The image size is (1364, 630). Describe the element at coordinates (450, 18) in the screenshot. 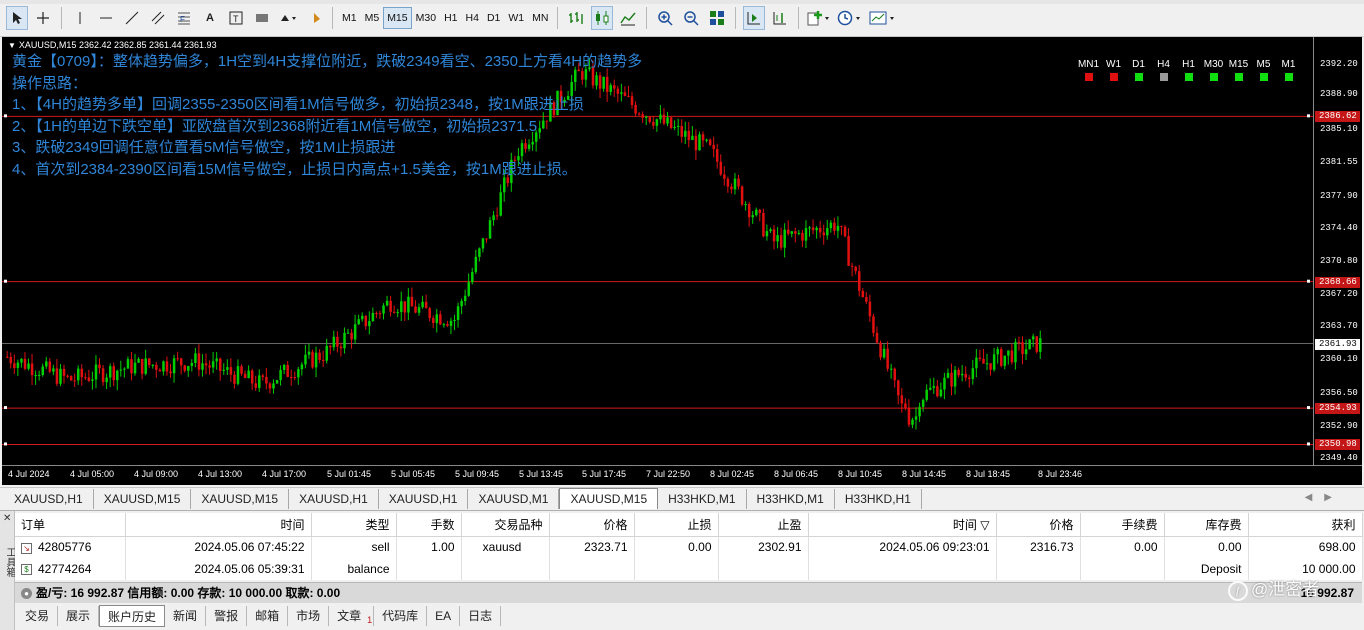

I see `timeframe-h1-button: H1` at that location.